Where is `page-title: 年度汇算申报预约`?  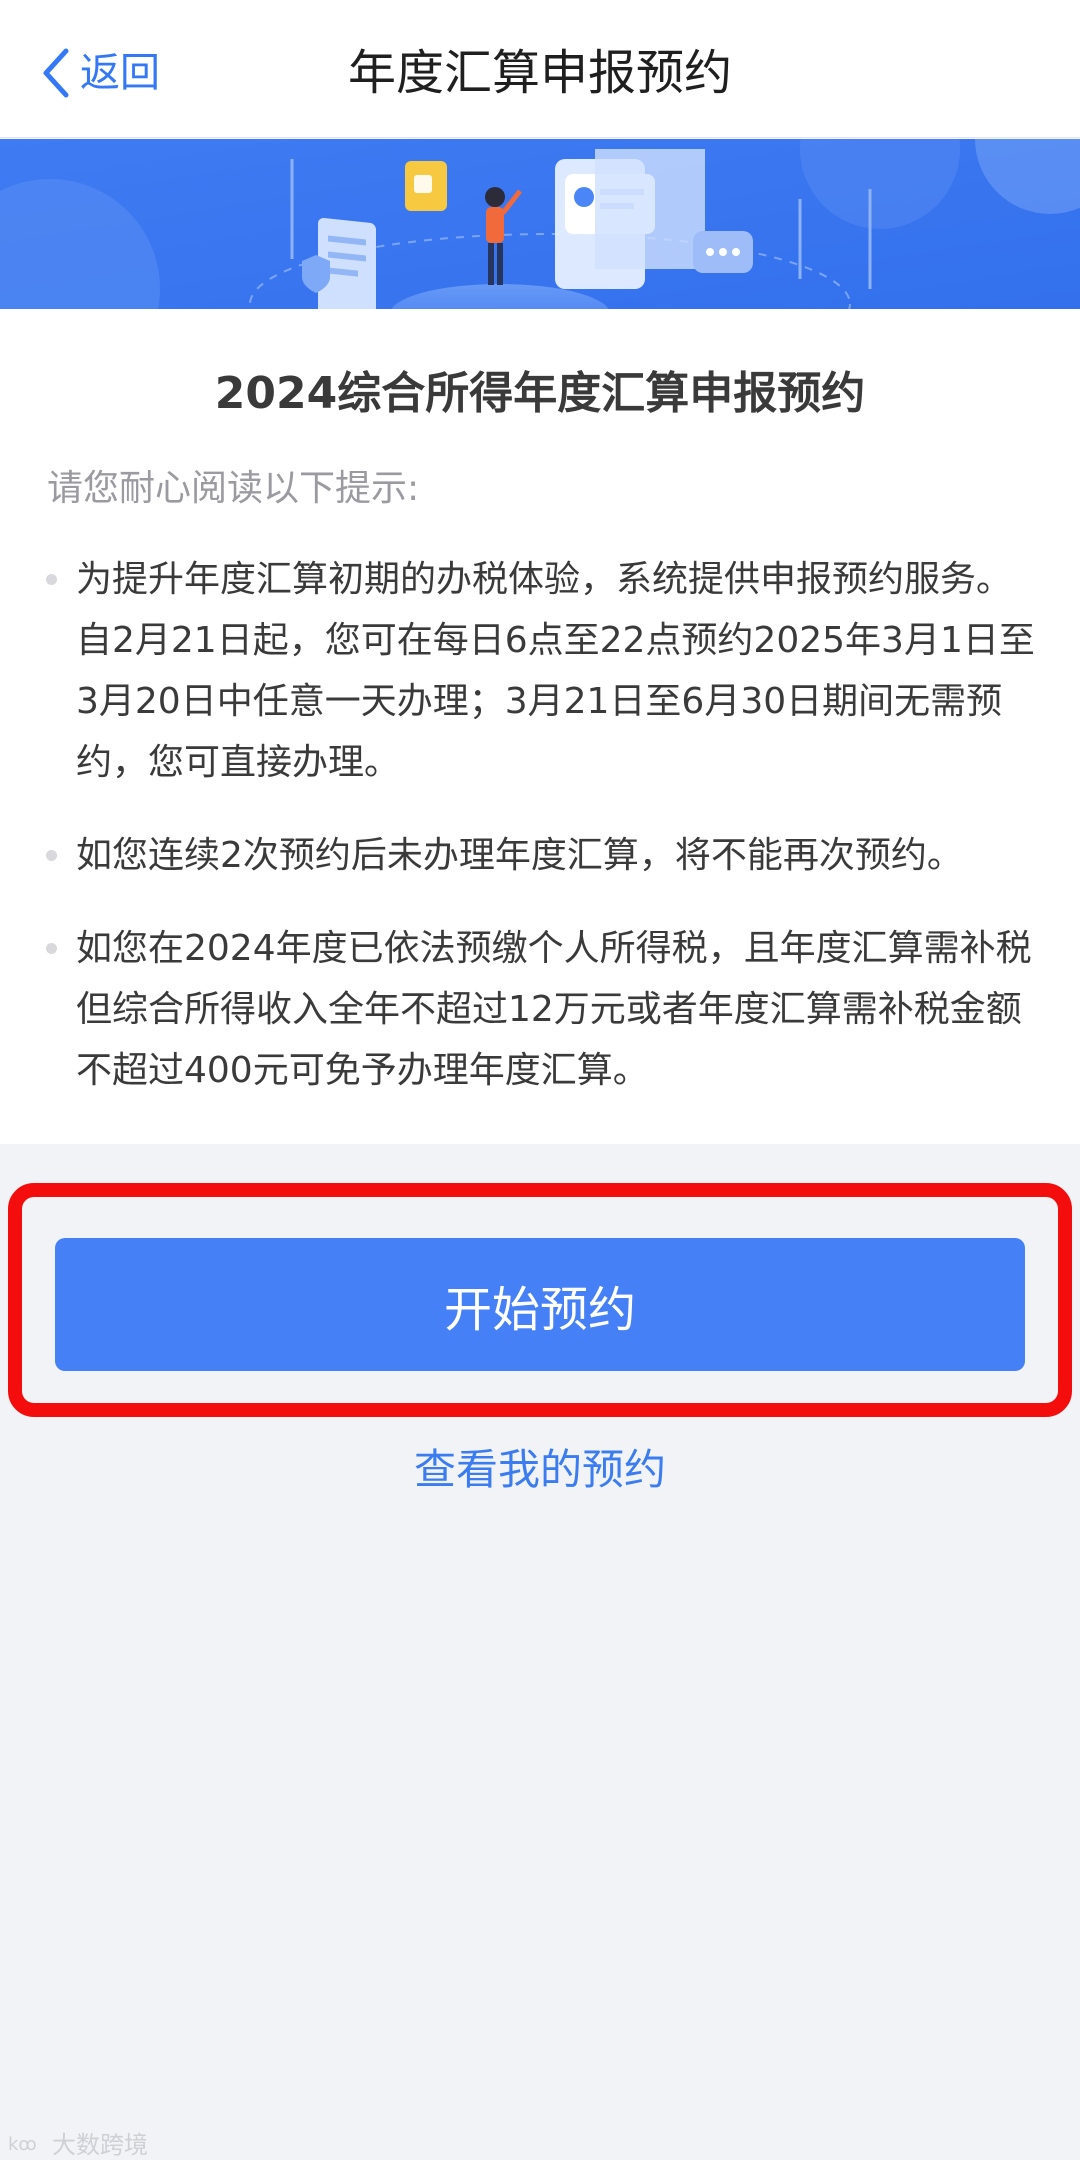
page-title: 年度汇算申报预约 is located at coordinates (539, 73).